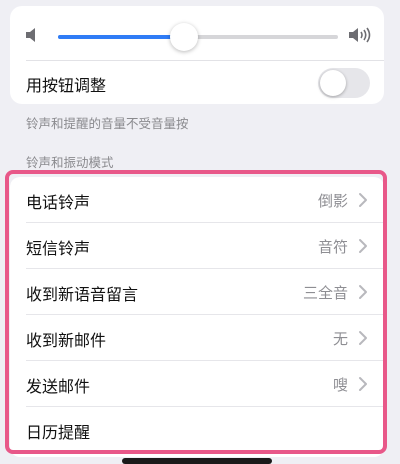  Describe the element at coordinates (197, 461) in the screenshot. I see `home-indicator` at that location.